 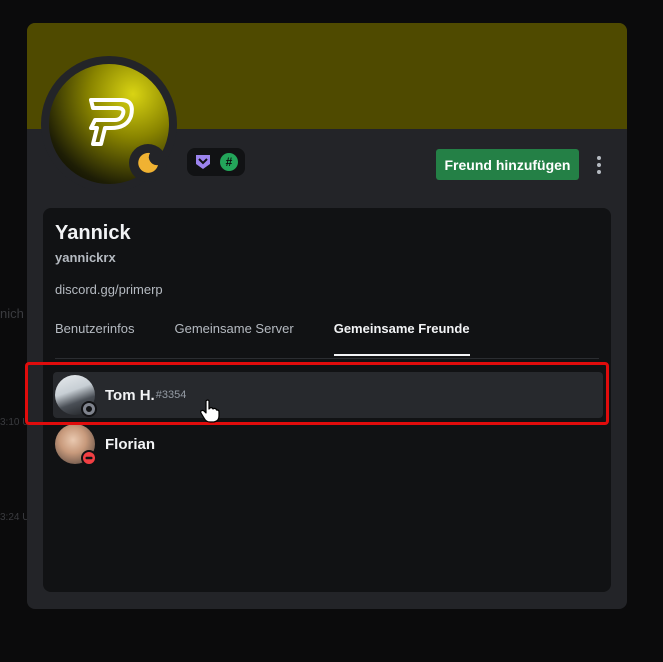 What do you see at coordinates (15, 517) in the screenshot?
I see `background-text-3: 3:24 U` at bounding box center [15, 517].